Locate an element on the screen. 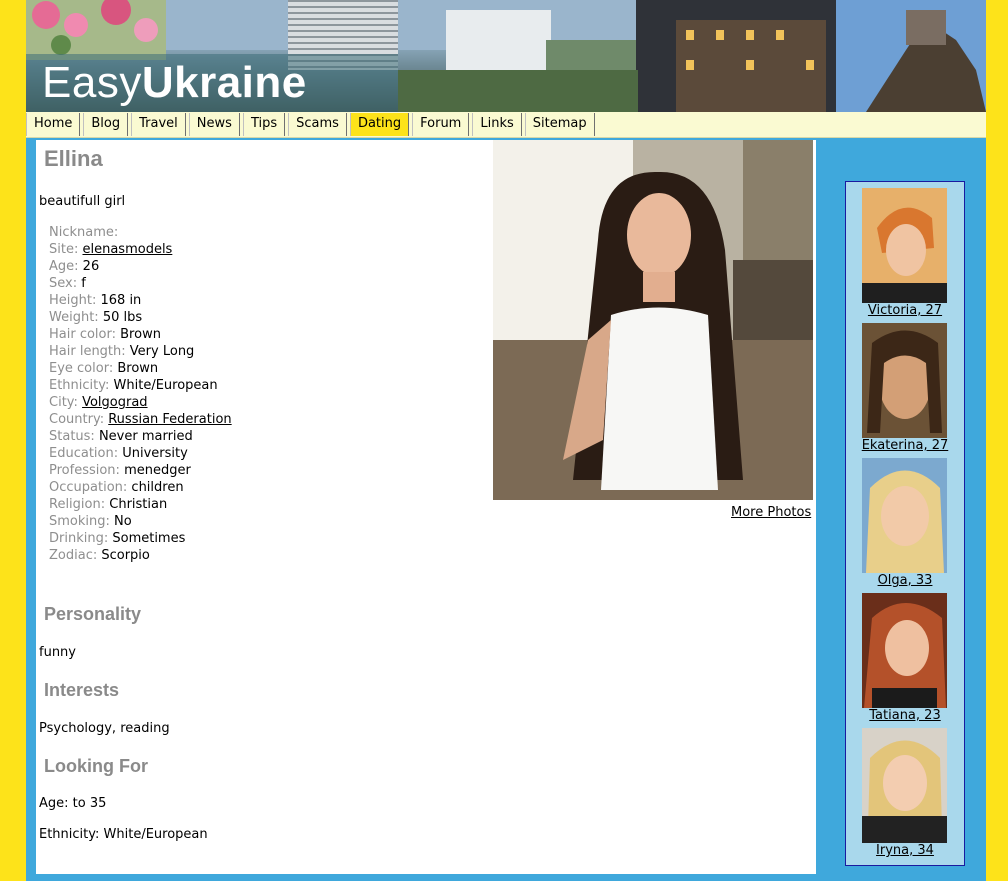  detail-hair-color: Hair color: Brown is located at coordinates (154, 334).